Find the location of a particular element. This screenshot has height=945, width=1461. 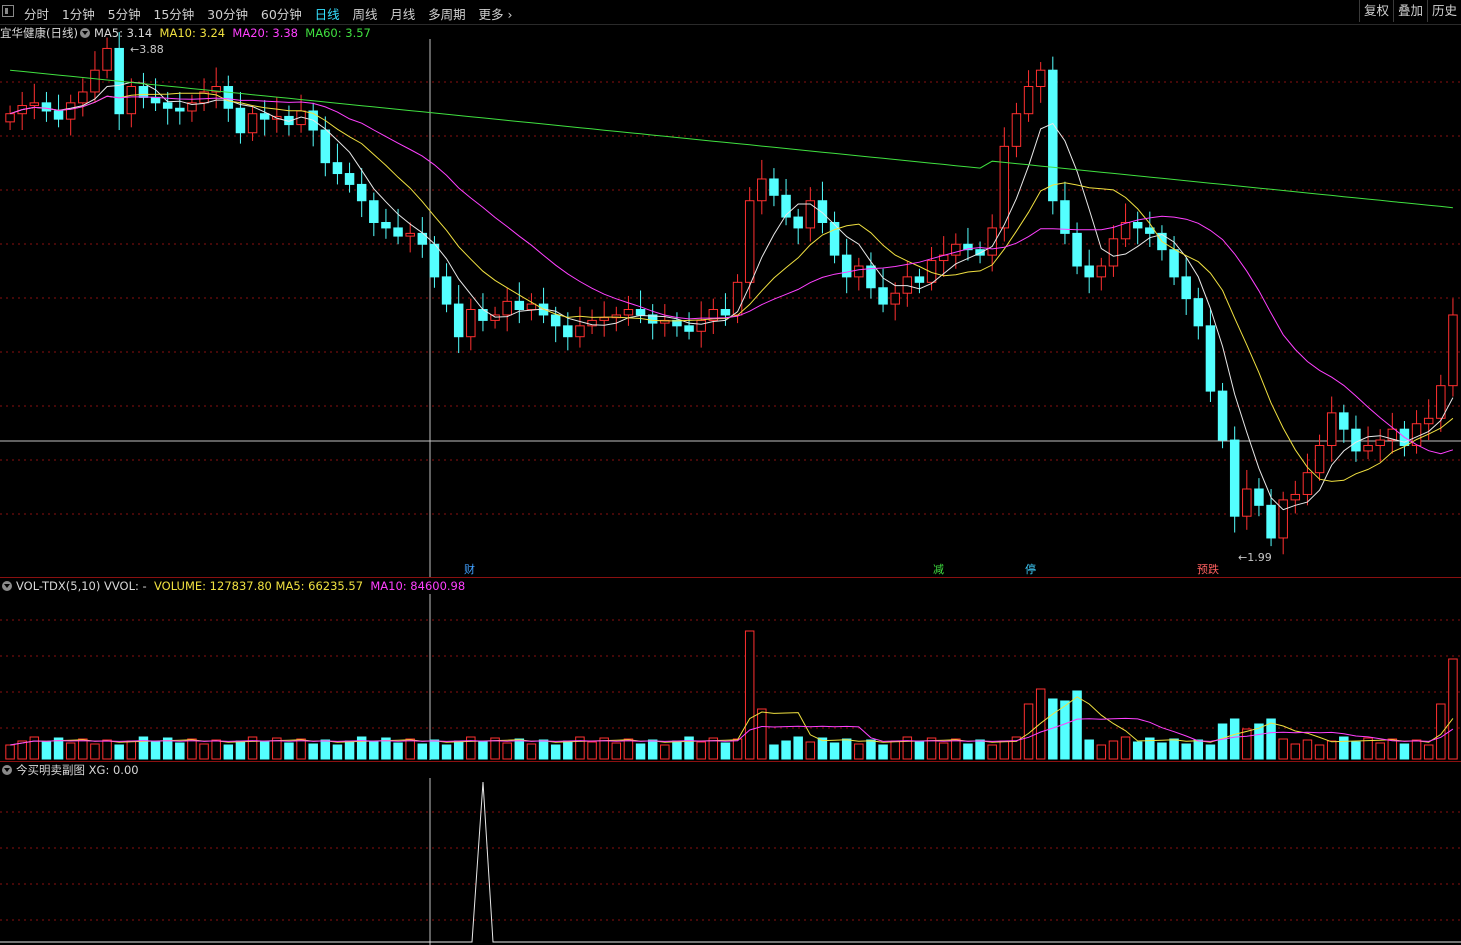

tab-daily: 日线 is located at coordinates (327, 13).